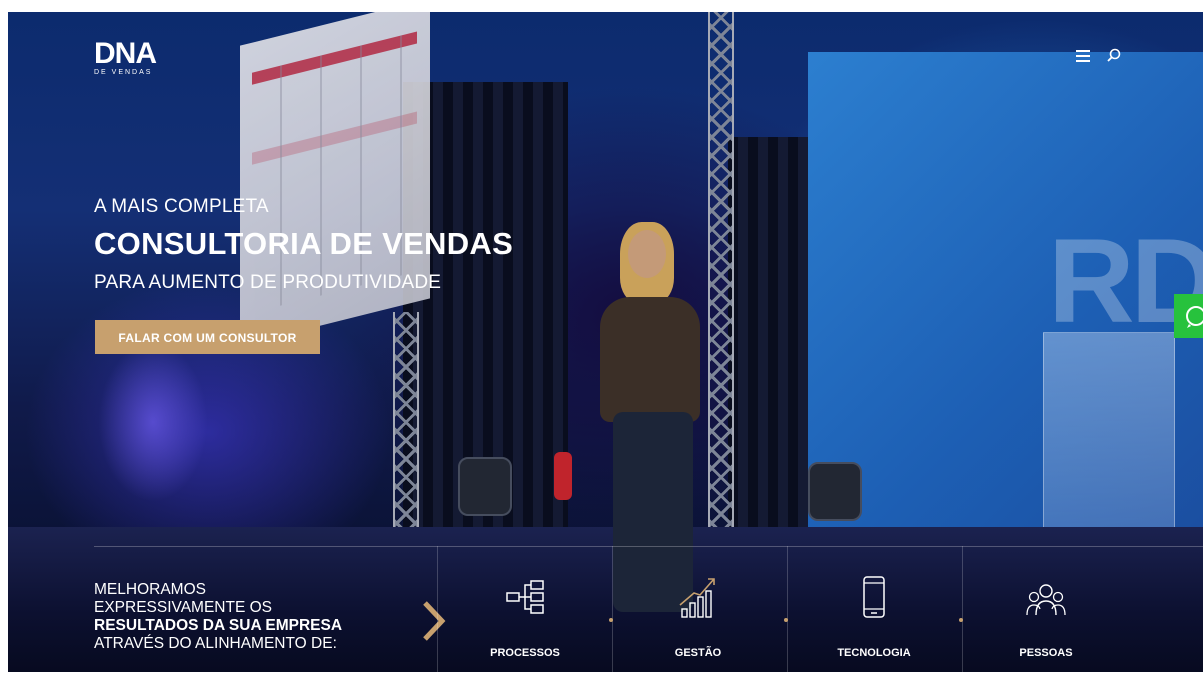 This screenshot has width=1203, height=673. What do you see at coordinates (150, 589) in the screenshot?
I see `band-line-1: MELHORAMOS` at bounding box center [150, 589].